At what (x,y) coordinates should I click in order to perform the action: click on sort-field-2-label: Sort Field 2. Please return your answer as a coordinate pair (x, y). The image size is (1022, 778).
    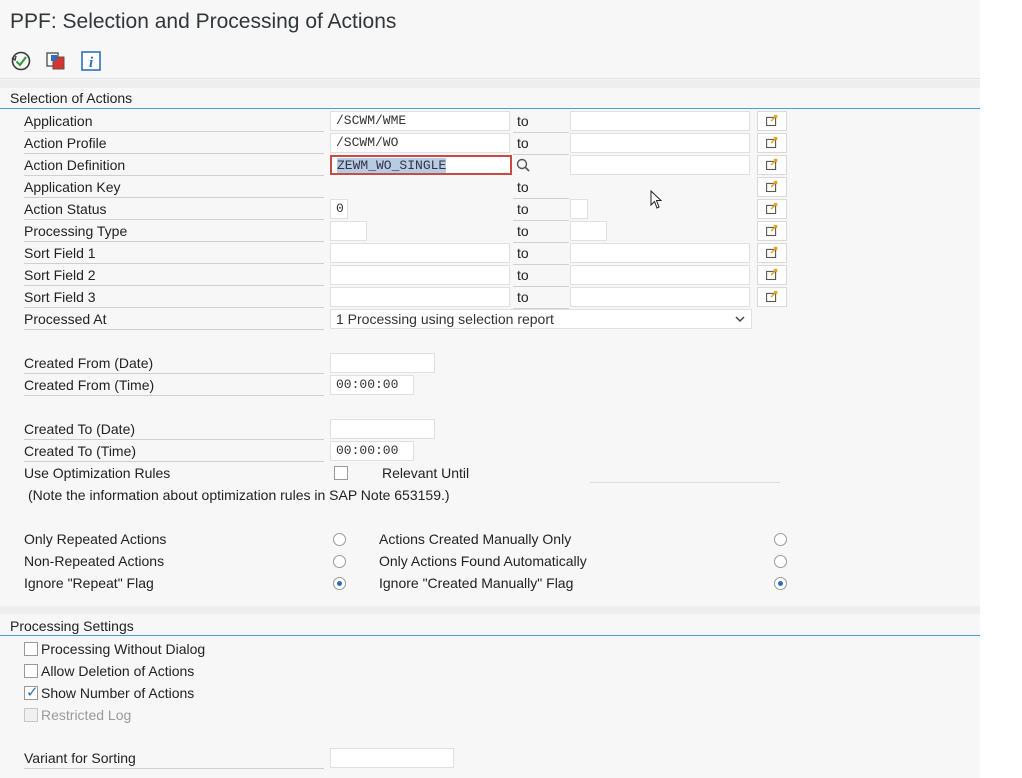
    Looking at the image, I should click on (174, 275).